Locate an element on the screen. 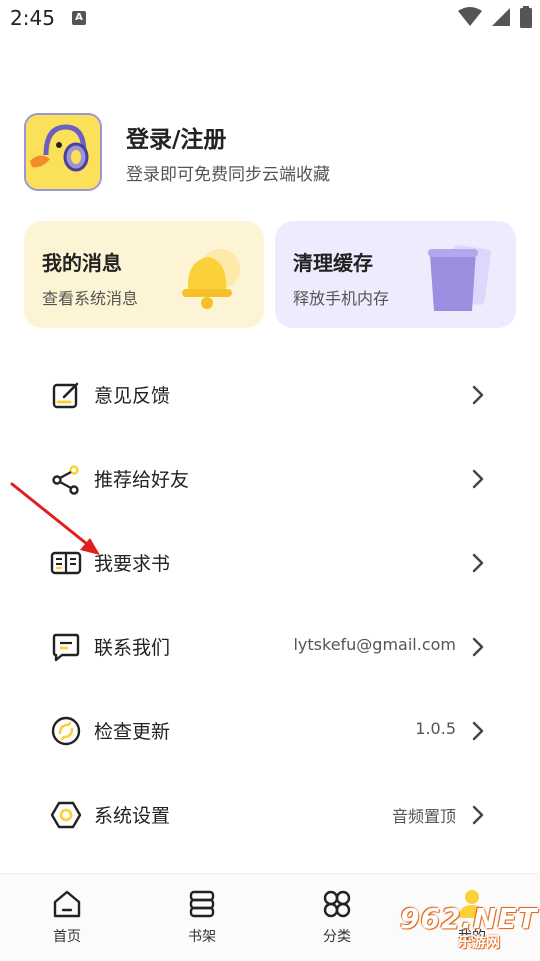 The width and height of the screenshot is (540, 961). tab-category: 分类 is located at coordinates (337, 917).